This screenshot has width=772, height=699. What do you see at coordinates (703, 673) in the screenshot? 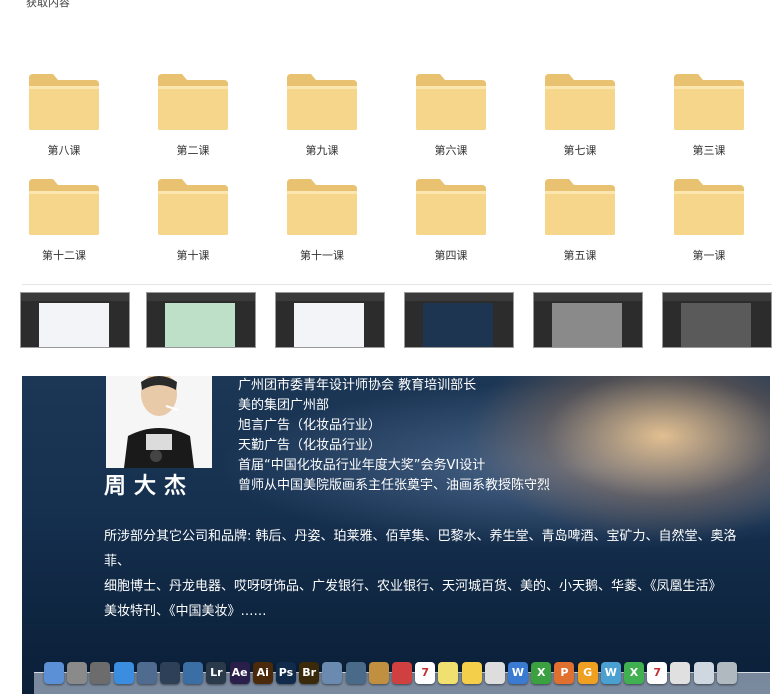
I see `preview-icon` at bounding box center [703, 673].